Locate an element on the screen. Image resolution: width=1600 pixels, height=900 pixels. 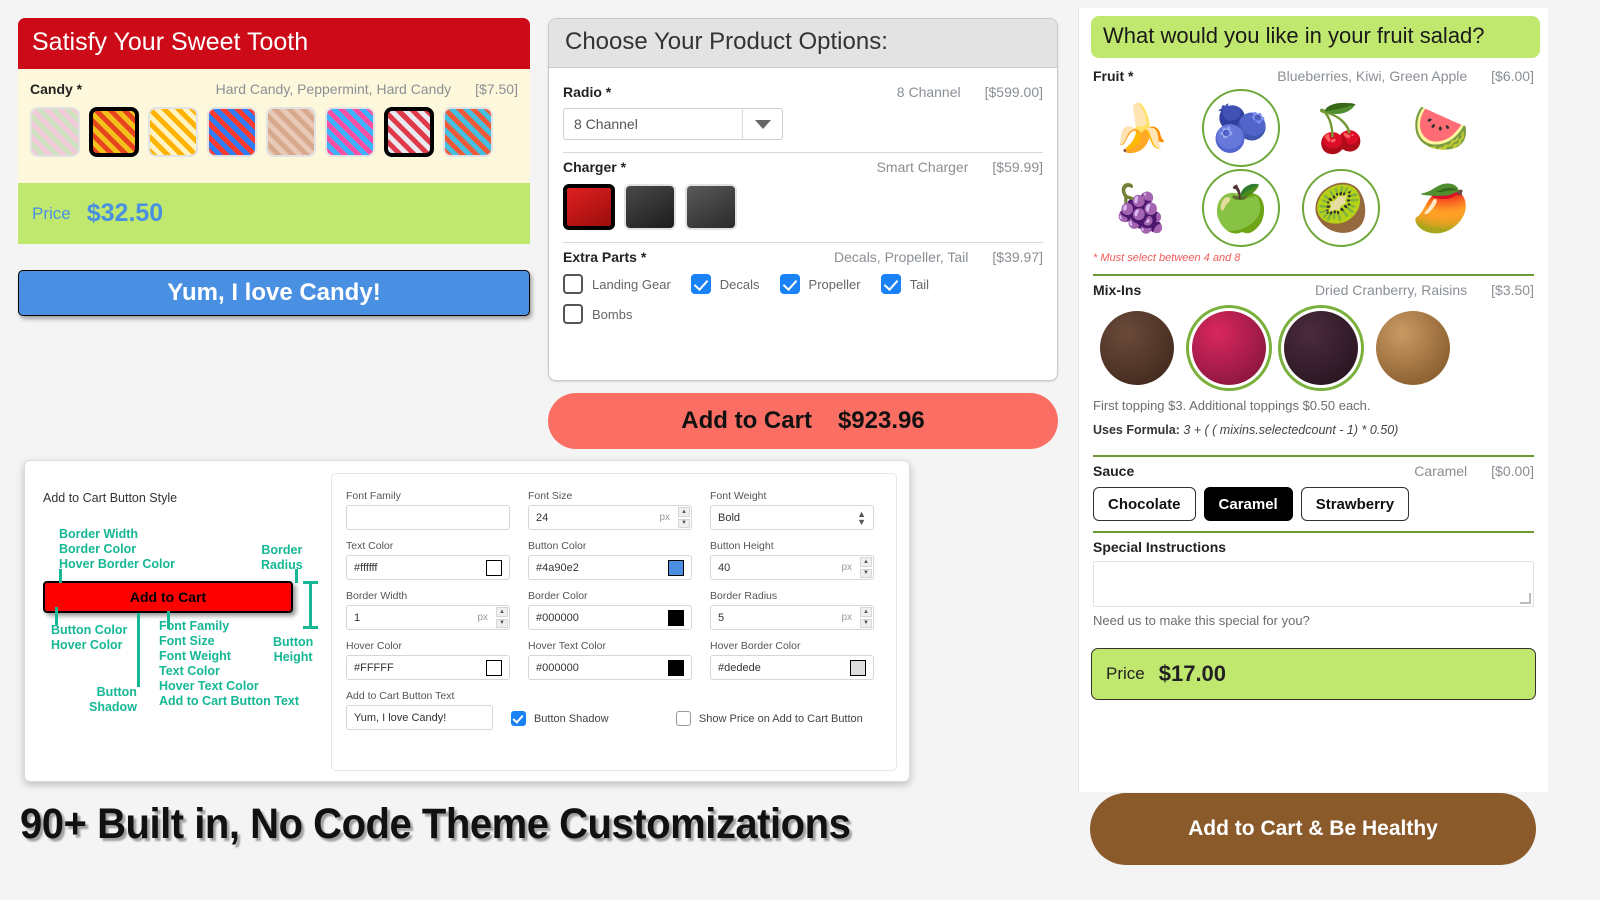
input-font-family is located at coordinates (428, 517).